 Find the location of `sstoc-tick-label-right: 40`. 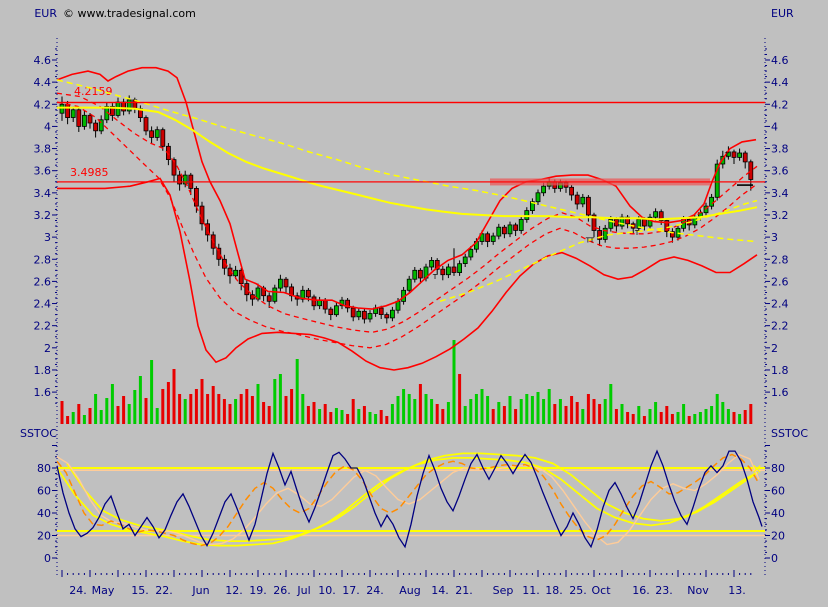

sstoc-tick-label-right: 40 is located at coordinates (778, 513).